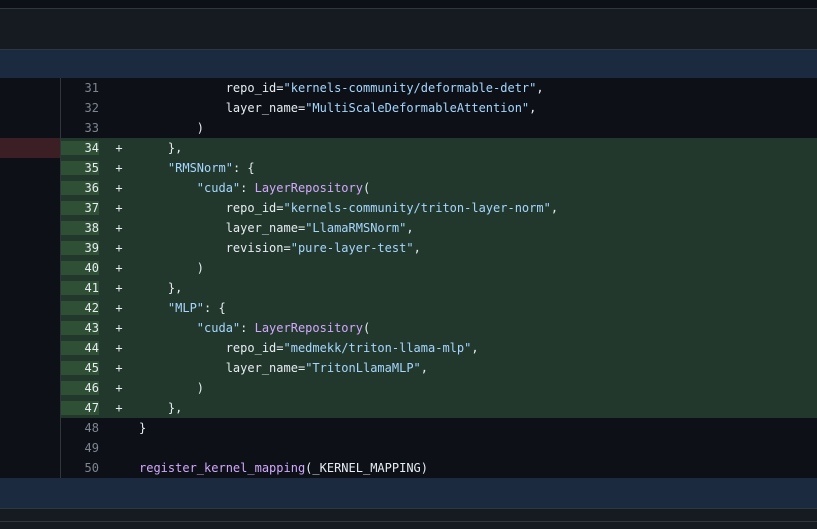 The width and height of the screenshot is (817, 529). What do you see at coordinates (80, 208) in the screenshot?
I see `line-number: 37` at bounding box center [80, 208].